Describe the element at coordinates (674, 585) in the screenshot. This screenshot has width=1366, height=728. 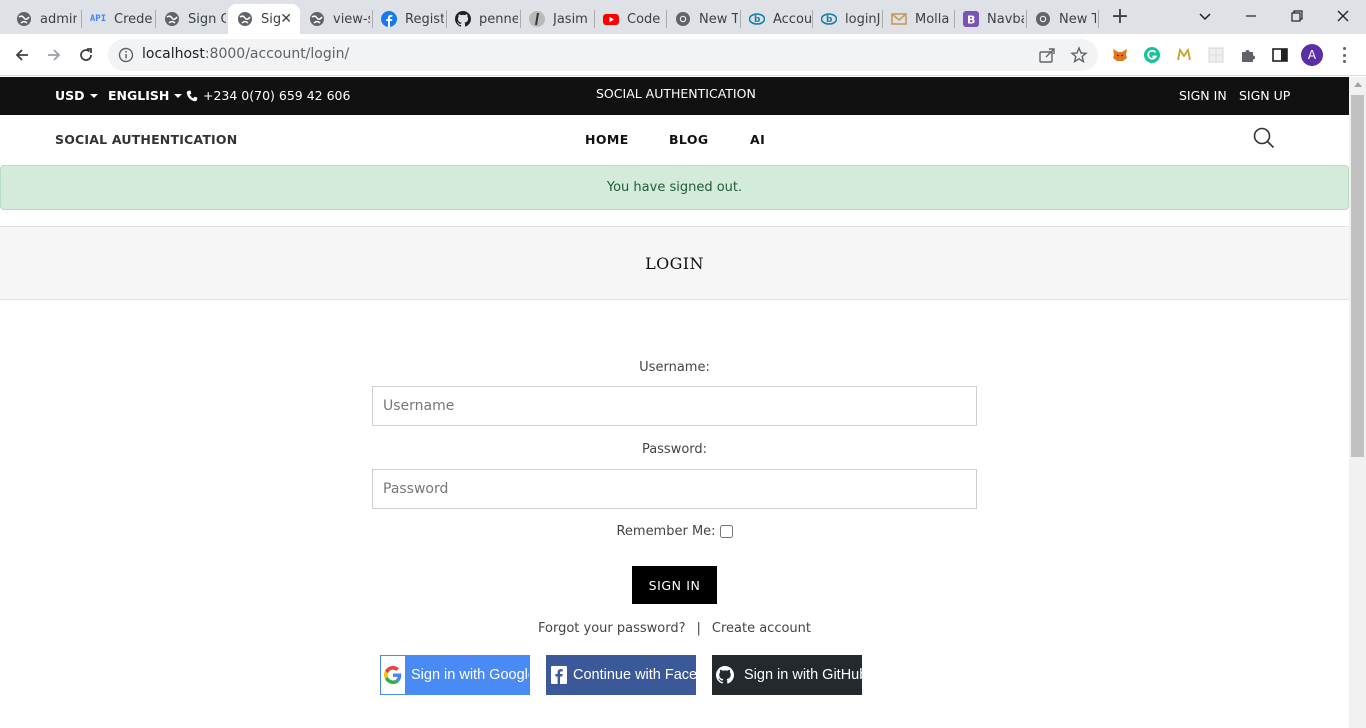
I see `sign-in-button: SIGN IN` at that location.